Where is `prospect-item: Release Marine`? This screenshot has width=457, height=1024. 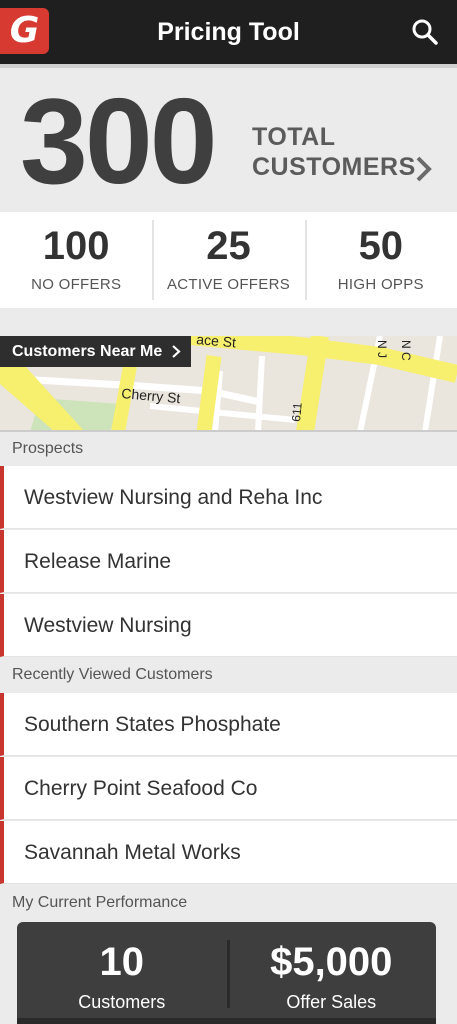
prospect-item: Release Marine is located at coordinates (228, 561).